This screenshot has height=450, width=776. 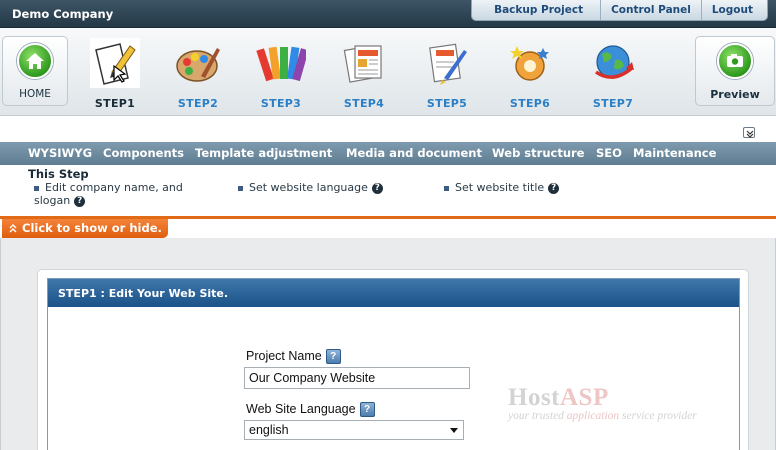 I want to click on step-4: STEP4, so click(x=364, y=74).